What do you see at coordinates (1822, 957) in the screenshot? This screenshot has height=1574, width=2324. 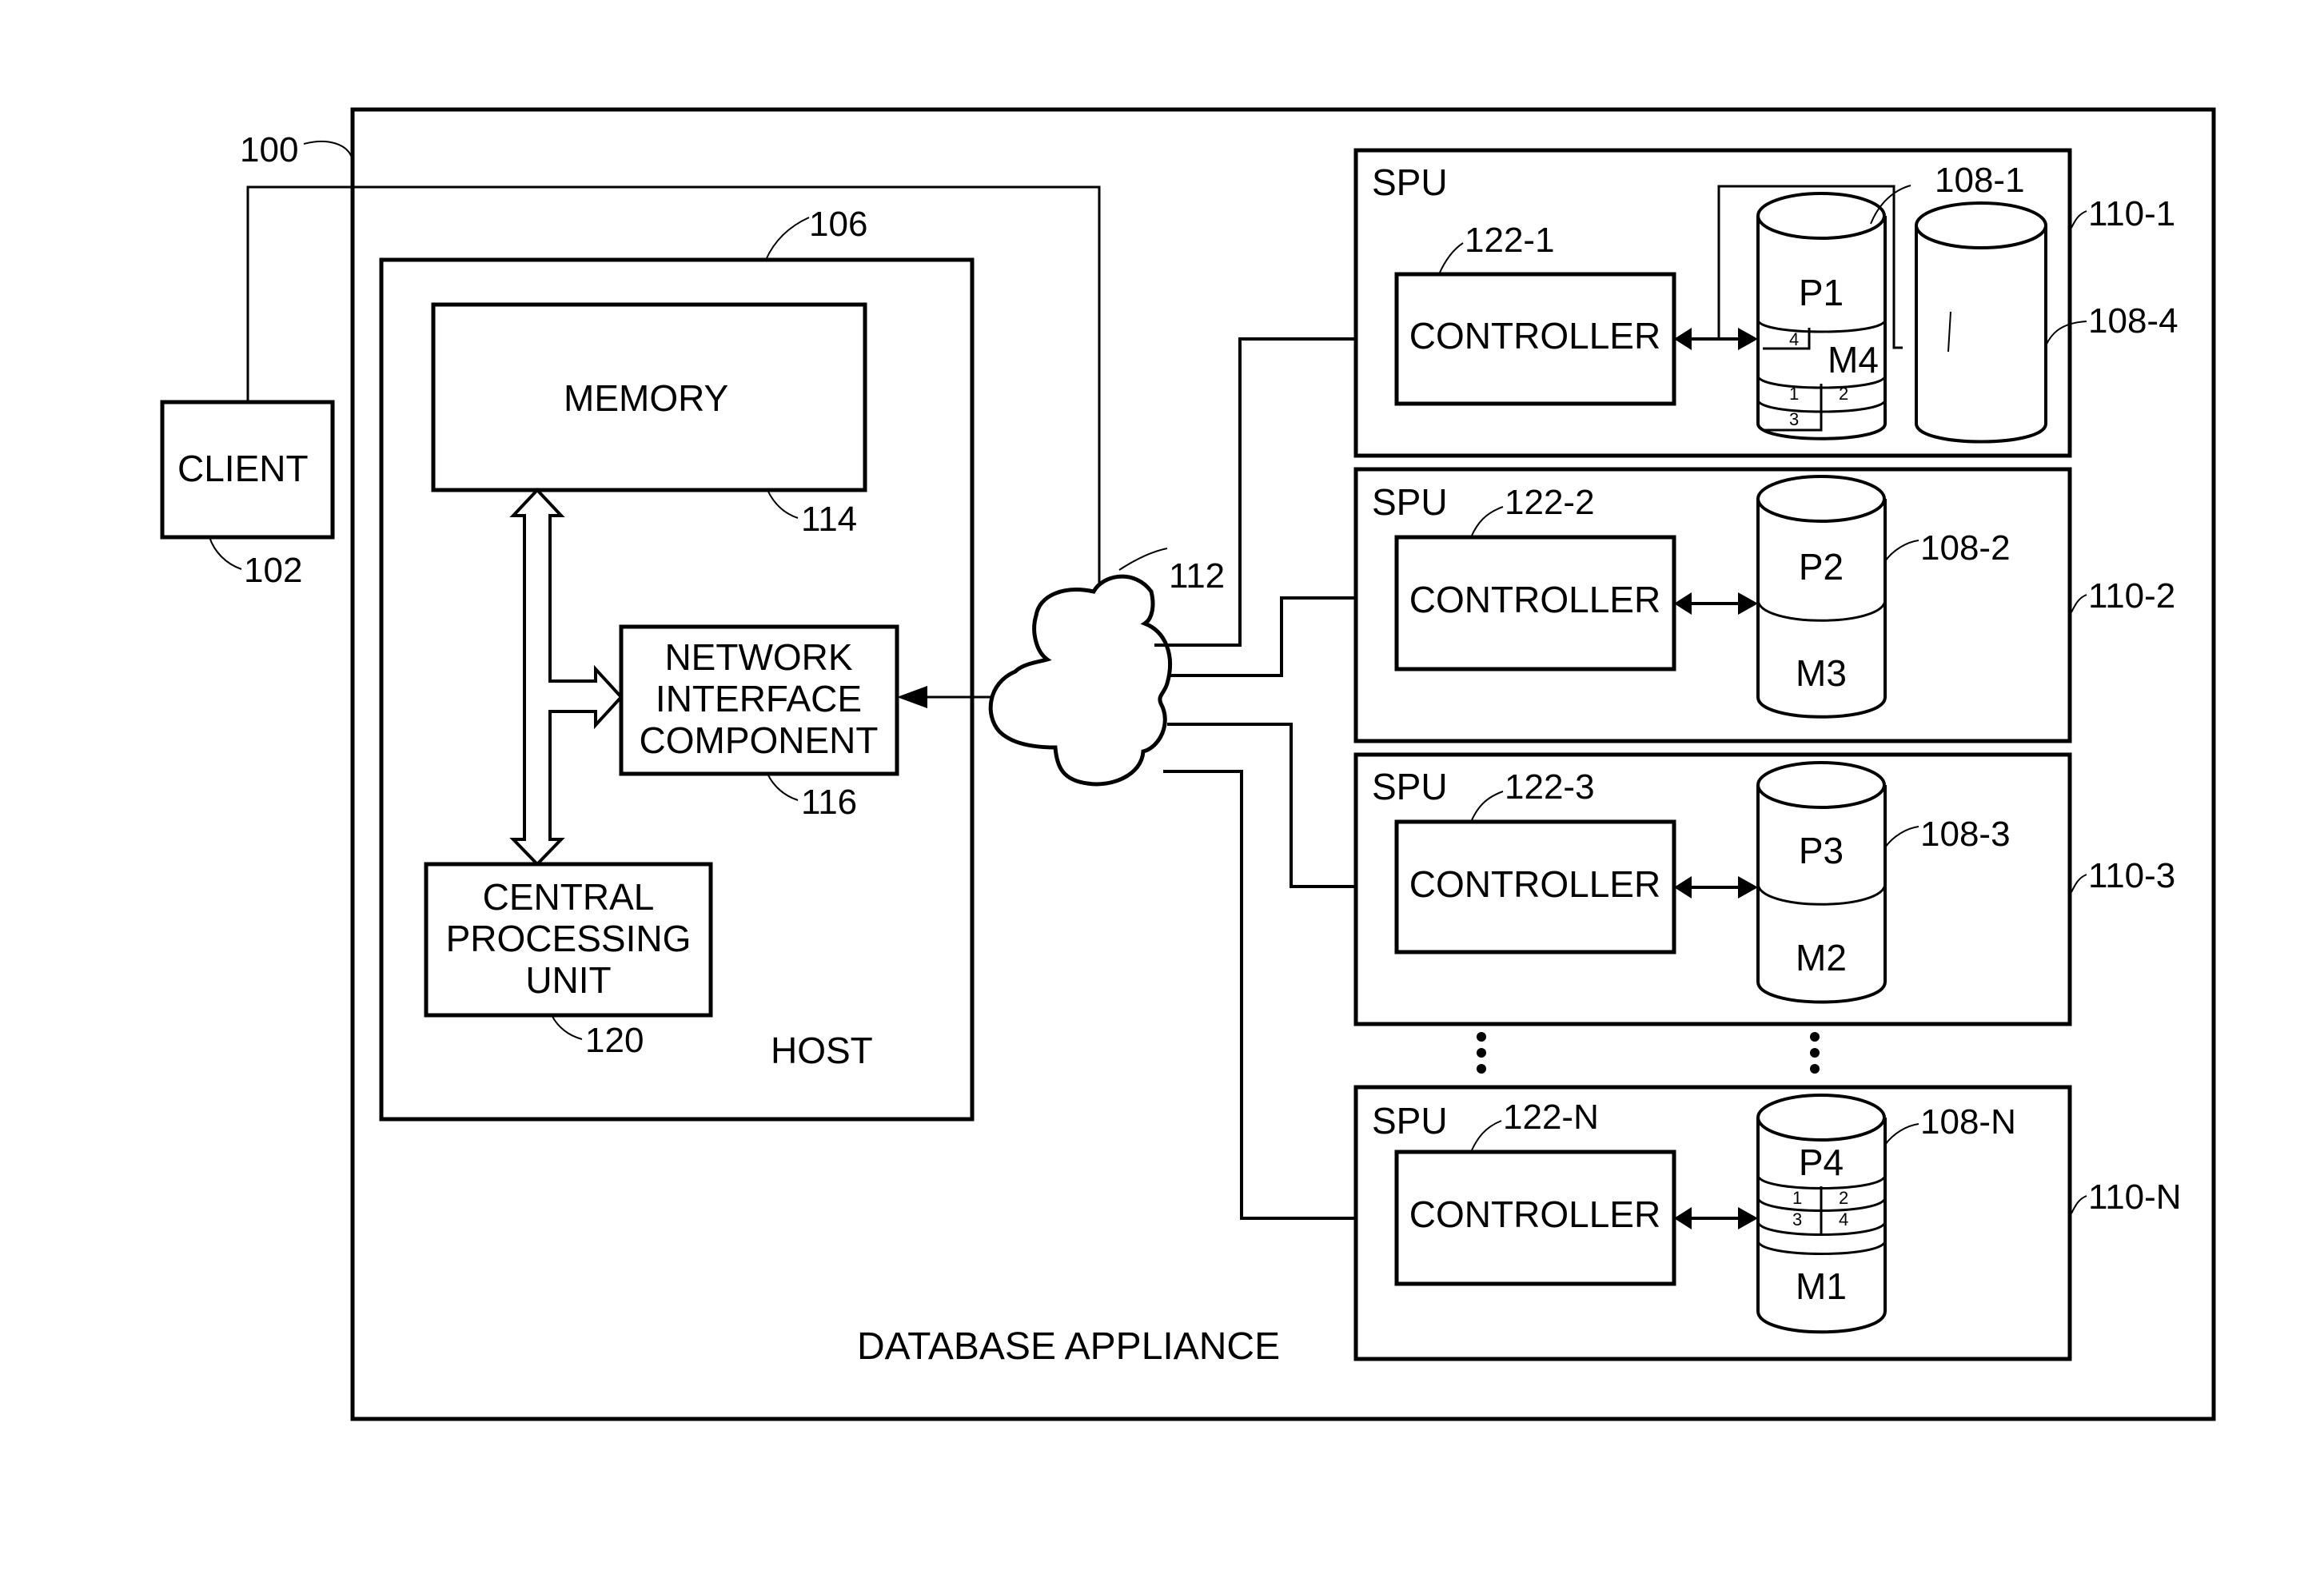 I see `spu-3-mirror-label: M2` at bounding box center [1822, 957].